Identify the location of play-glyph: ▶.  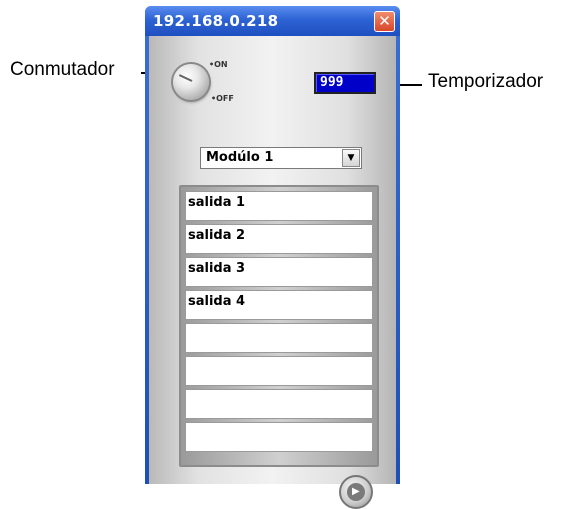
(356, 491).